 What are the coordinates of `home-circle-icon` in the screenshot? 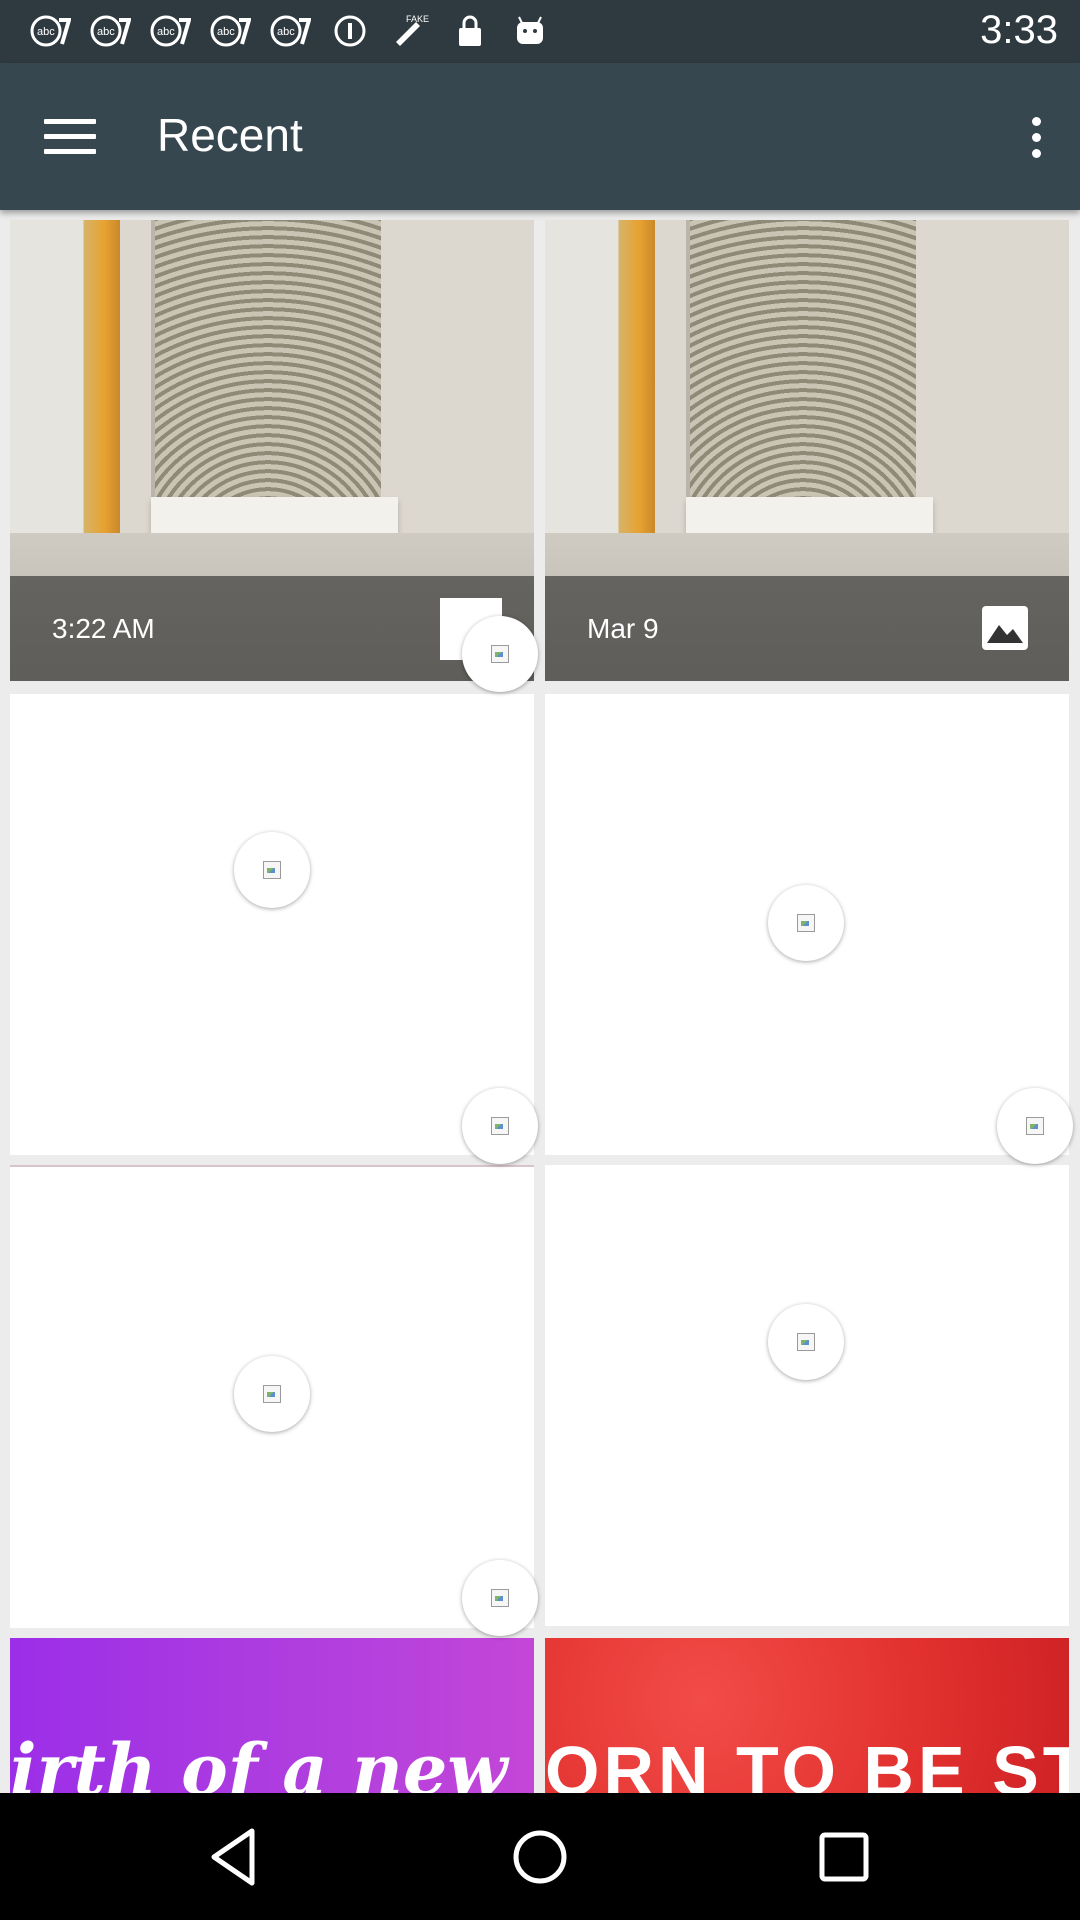 It's located at (540, 1857).